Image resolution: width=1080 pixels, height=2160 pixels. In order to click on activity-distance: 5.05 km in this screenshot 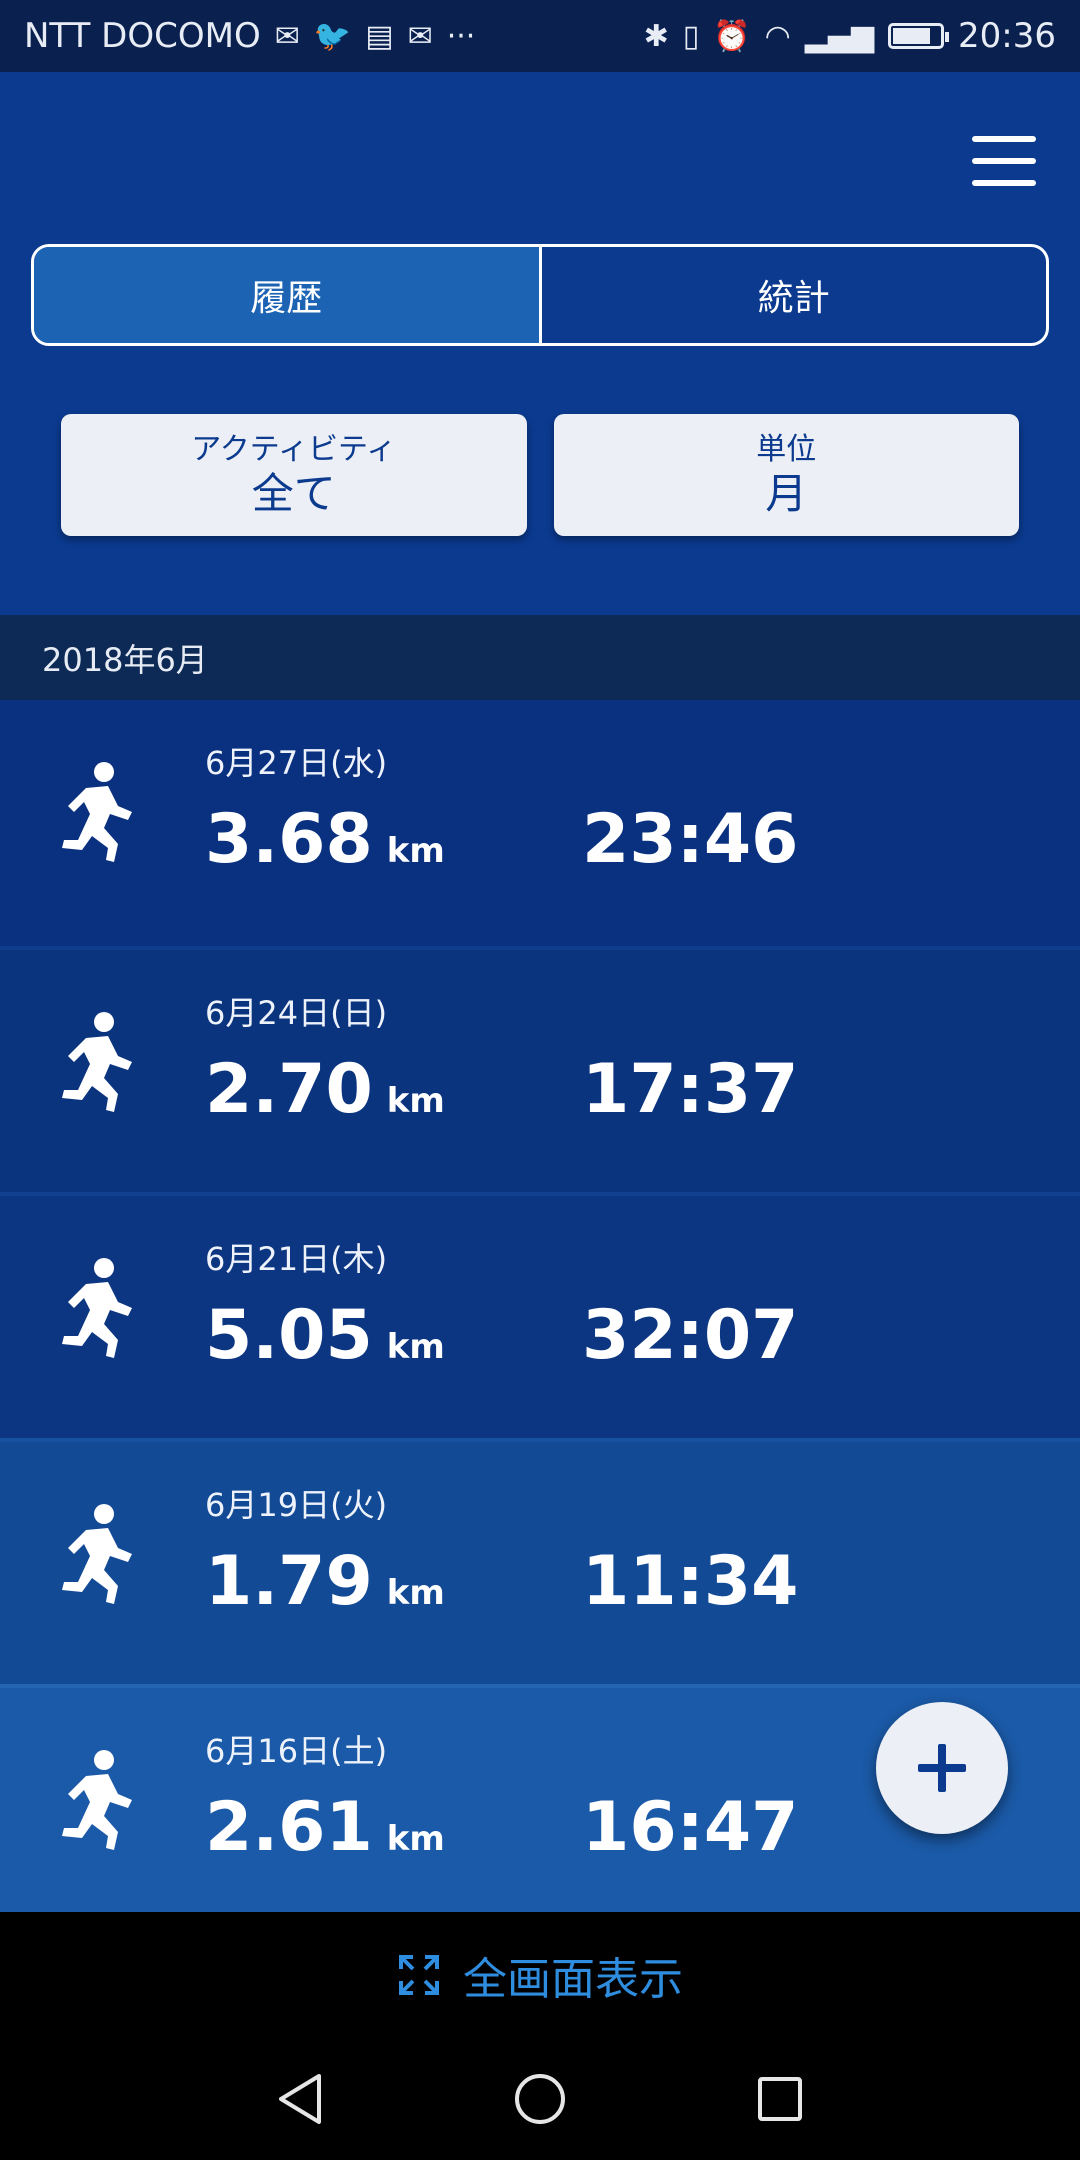, I will do `click(325, 1335)`.